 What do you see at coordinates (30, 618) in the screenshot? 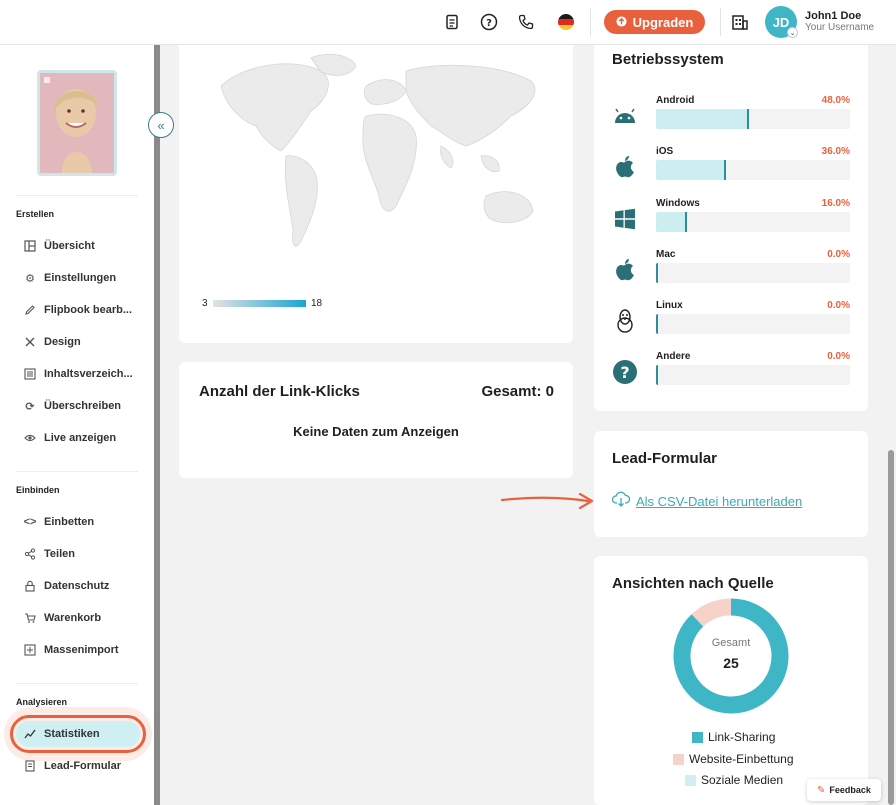
I see `cart-icon` at bounding box center [30, 618].